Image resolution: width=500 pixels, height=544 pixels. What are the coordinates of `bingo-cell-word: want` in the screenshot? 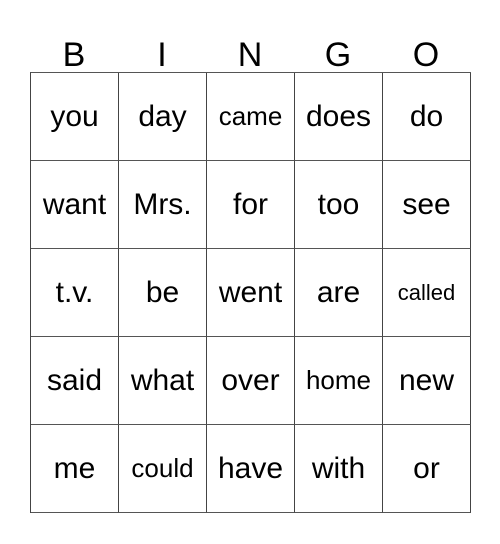 It's located at (74, 204).